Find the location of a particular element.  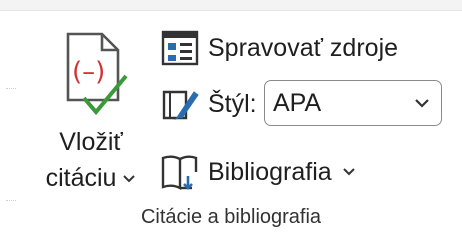

manage-sources-label: Spravovať zdroje is located at coordinates (303, 47).